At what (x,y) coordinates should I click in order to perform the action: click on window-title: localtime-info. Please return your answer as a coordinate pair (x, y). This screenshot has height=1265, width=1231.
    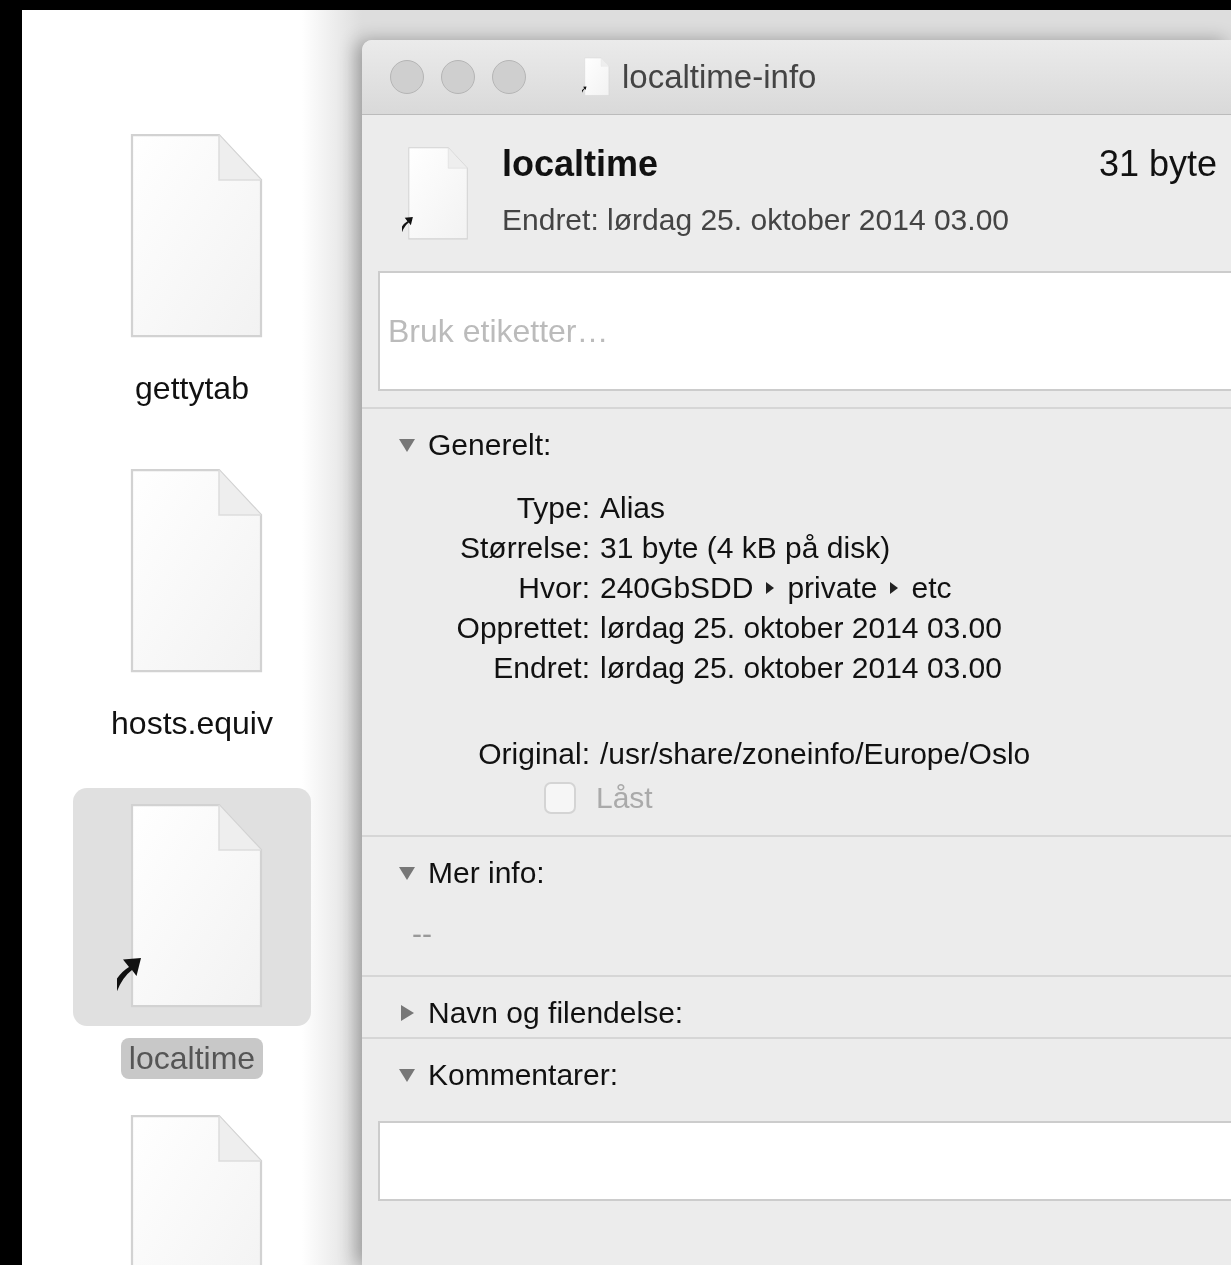
    Looking at the image, I should click on (719, 77).